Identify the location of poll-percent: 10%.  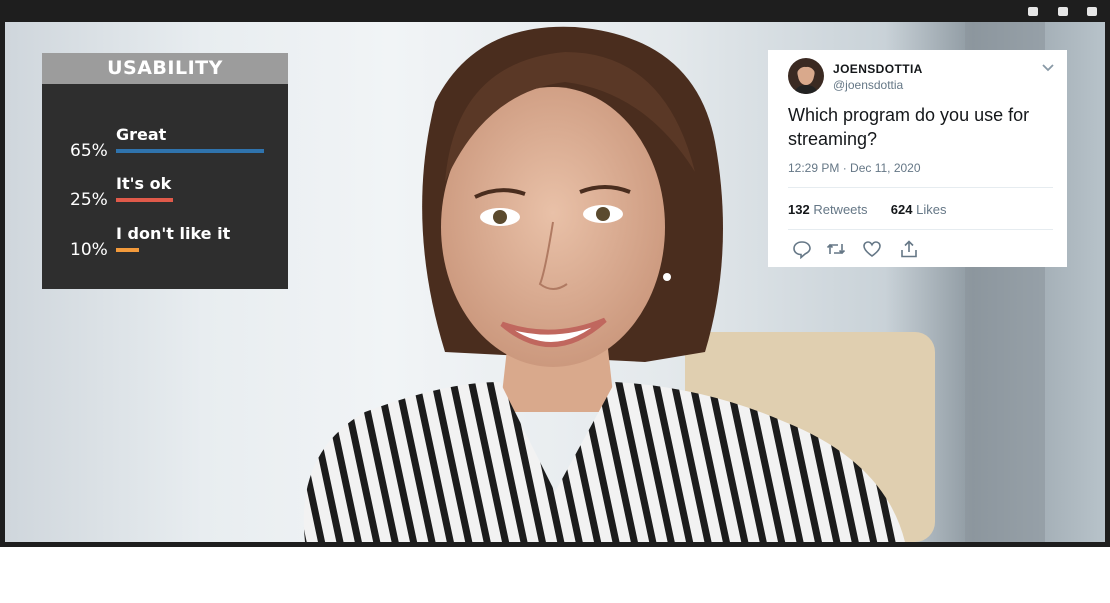
(89, 250).